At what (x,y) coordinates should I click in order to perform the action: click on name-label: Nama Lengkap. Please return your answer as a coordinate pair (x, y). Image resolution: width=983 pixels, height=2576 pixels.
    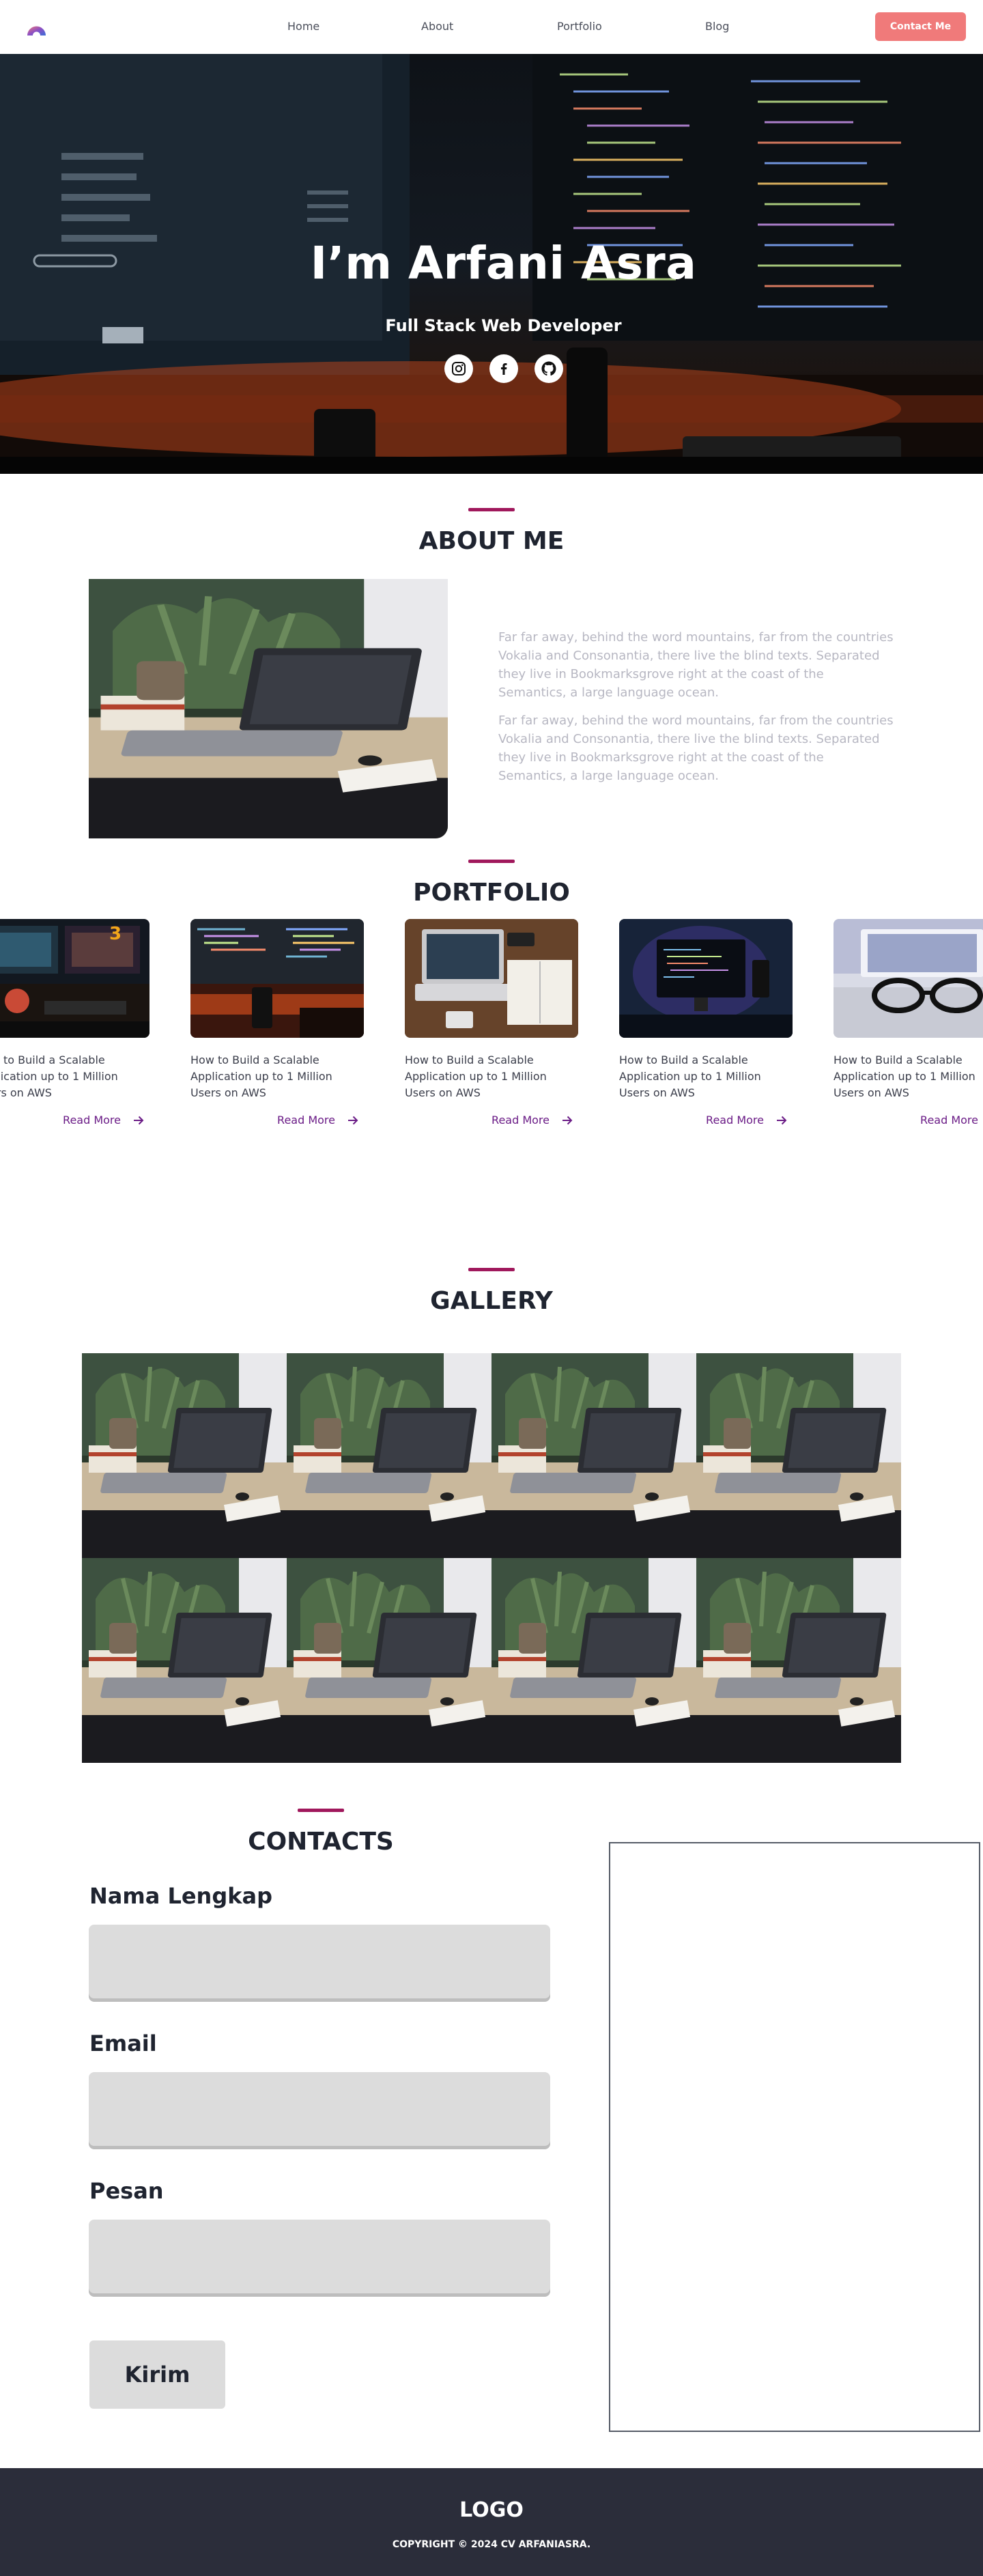
    Looking at the image, I should click on (181, 1896).